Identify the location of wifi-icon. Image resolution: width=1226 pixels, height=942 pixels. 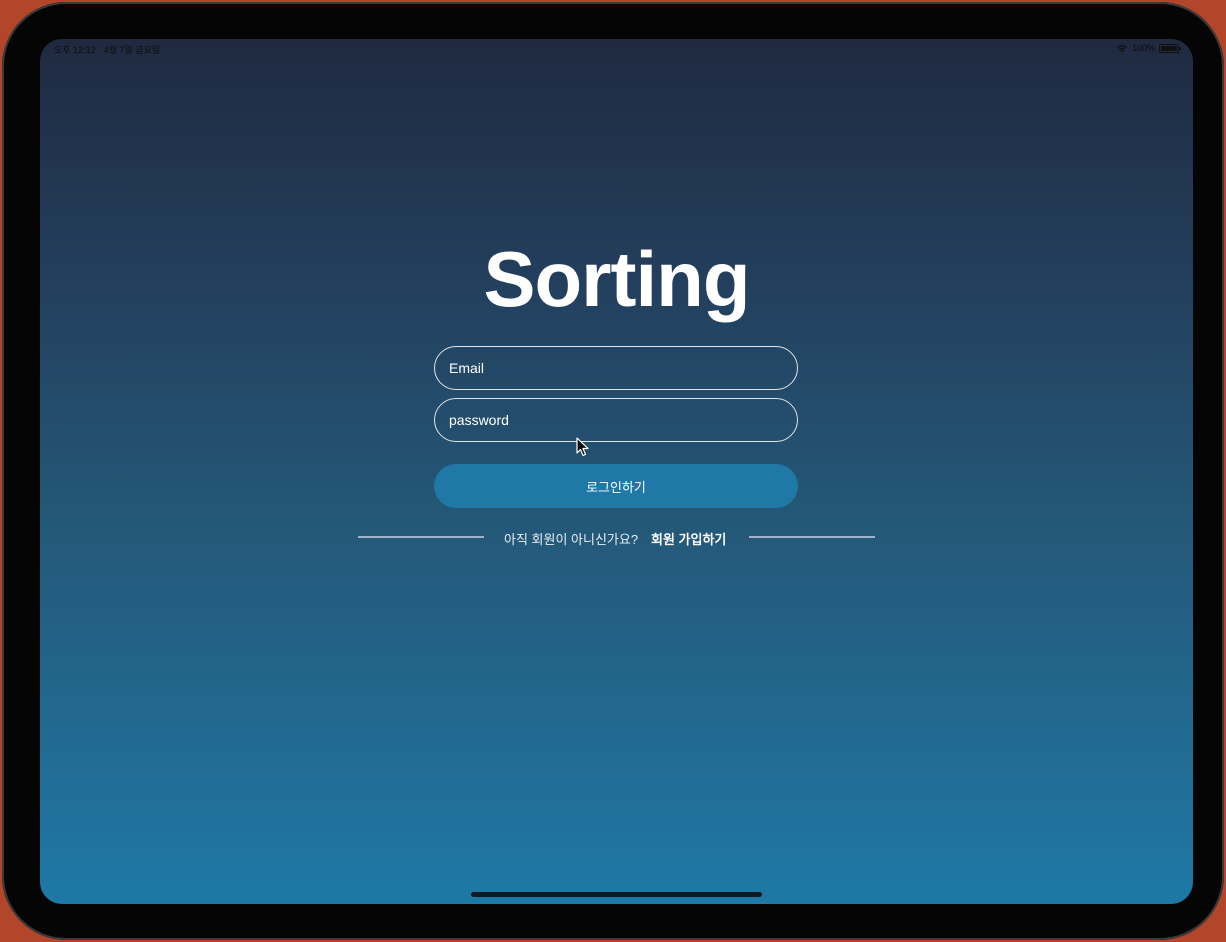
(1122, 48).